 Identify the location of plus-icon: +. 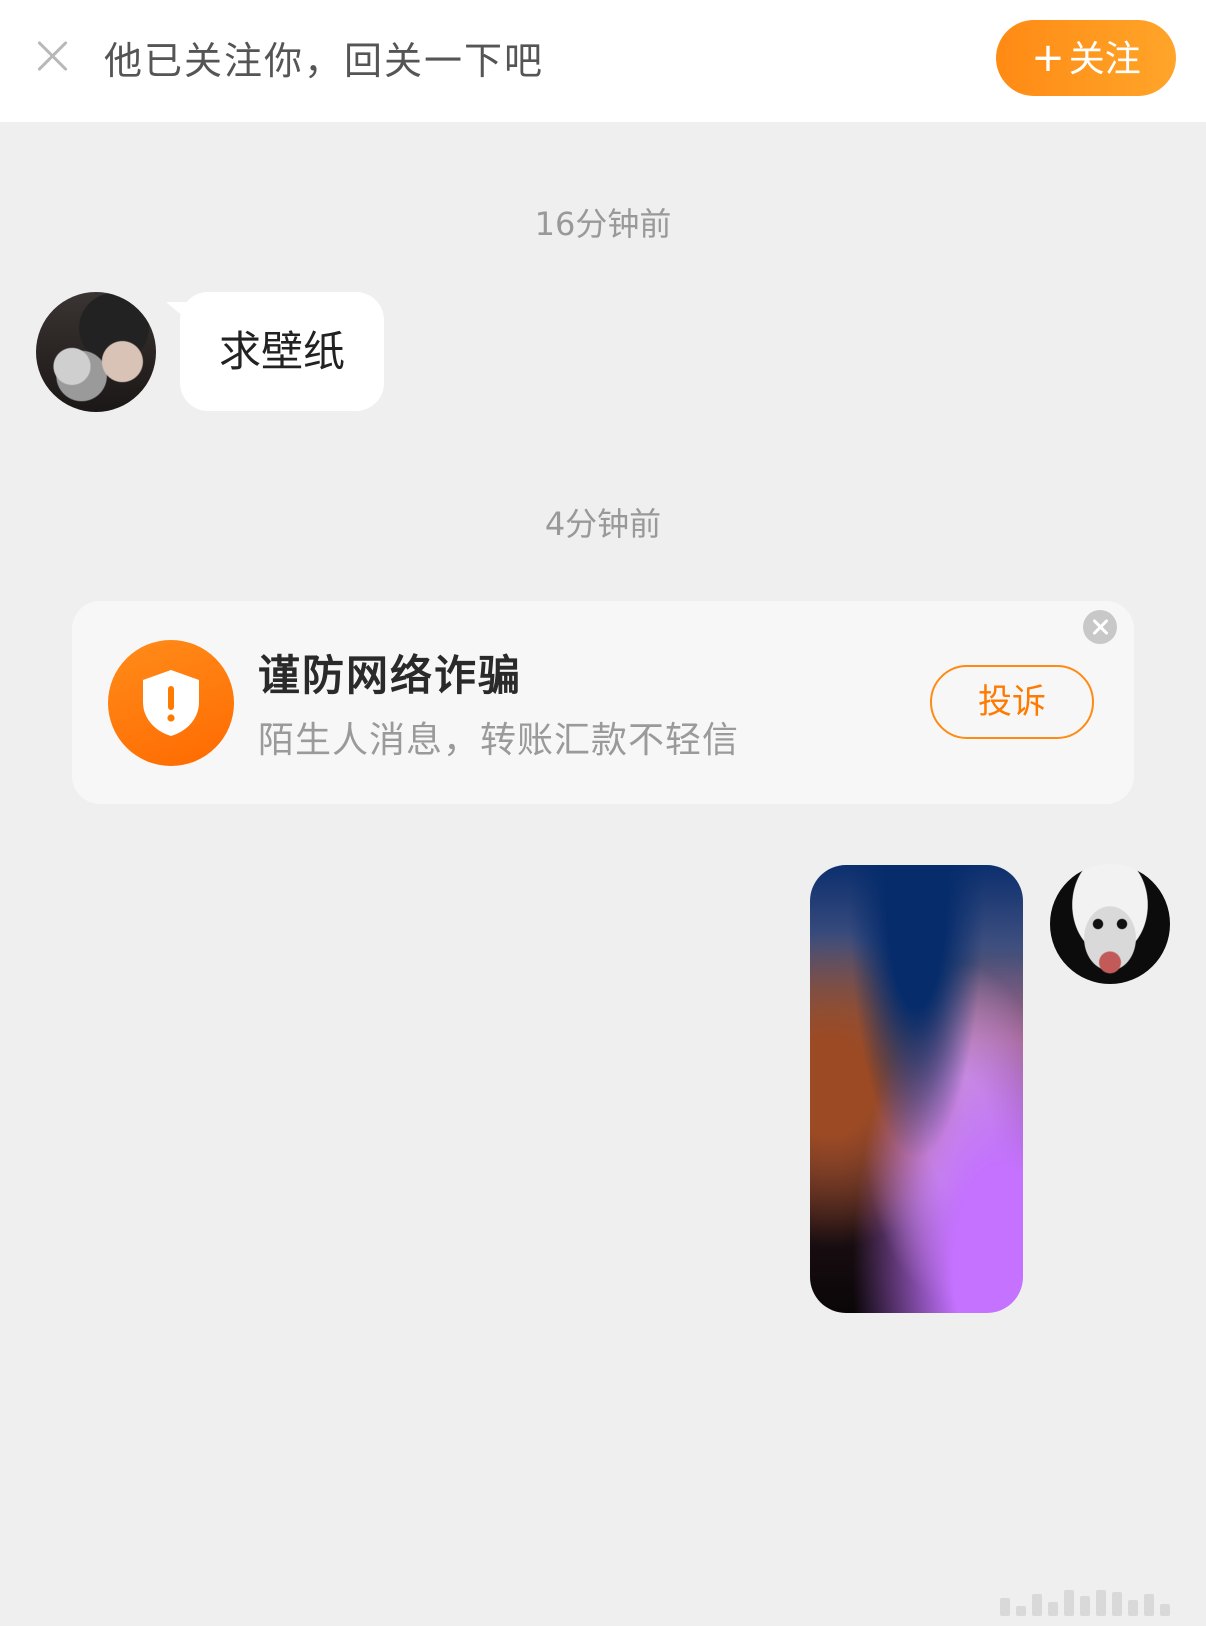
(1048, 58).